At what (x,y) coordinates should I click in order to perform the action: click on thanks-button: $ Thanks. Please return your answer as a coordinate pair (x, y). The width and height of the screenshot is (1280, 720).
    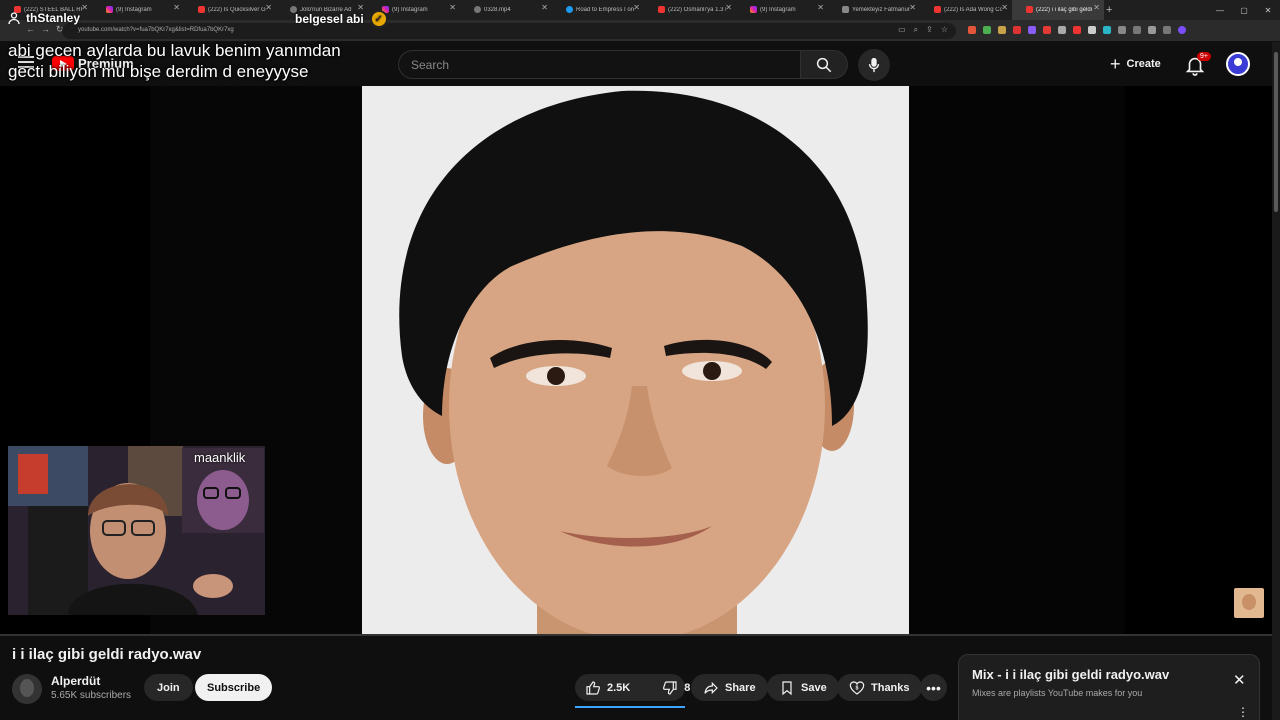
    Looking at the image, I should click on (879, 687).